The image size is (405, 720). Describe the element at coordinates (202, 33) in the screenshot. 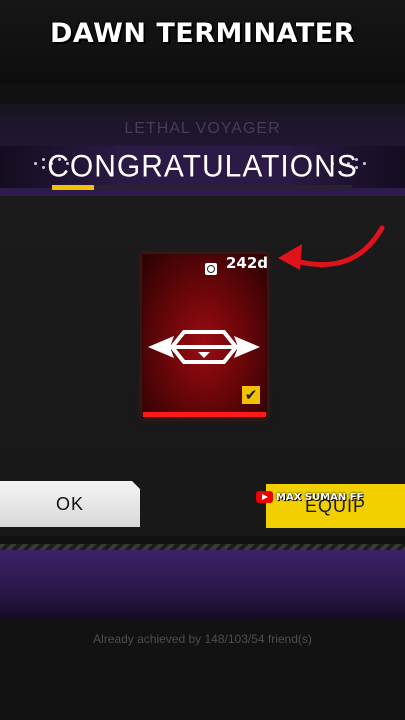

I see `video-title: DAWN TERMINATER` at that location.